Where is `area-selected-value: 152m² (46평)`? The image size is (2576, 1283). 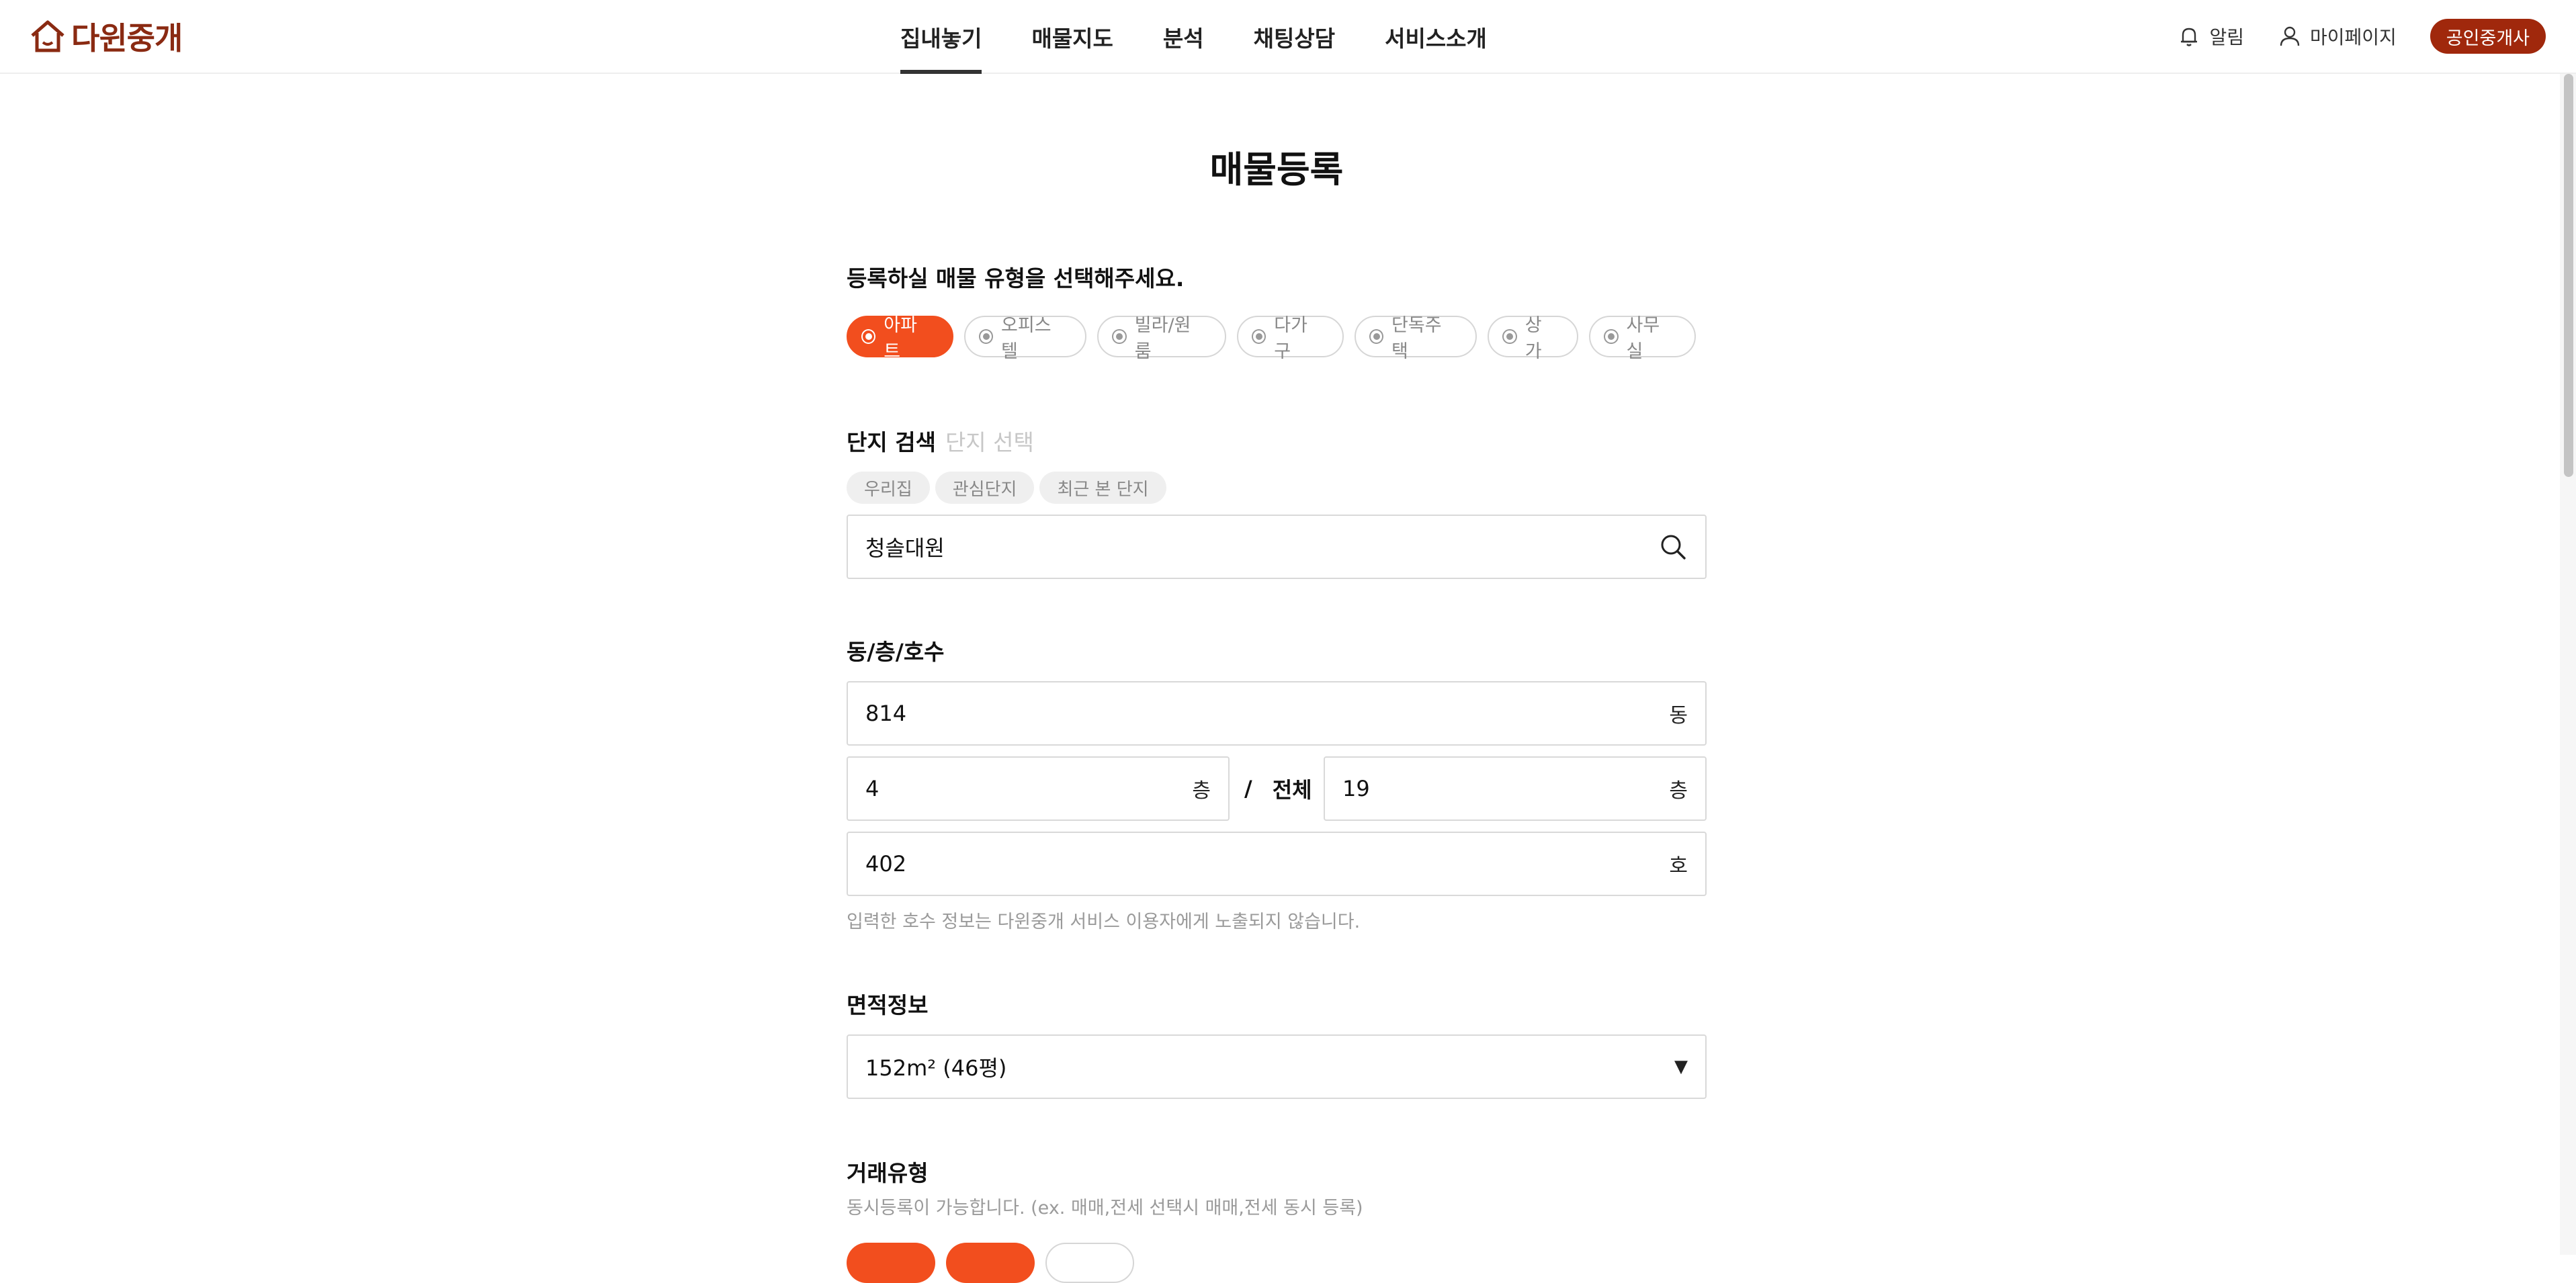 area-selected-value: 152m² (46평) is located at coordinates (936, 1068).